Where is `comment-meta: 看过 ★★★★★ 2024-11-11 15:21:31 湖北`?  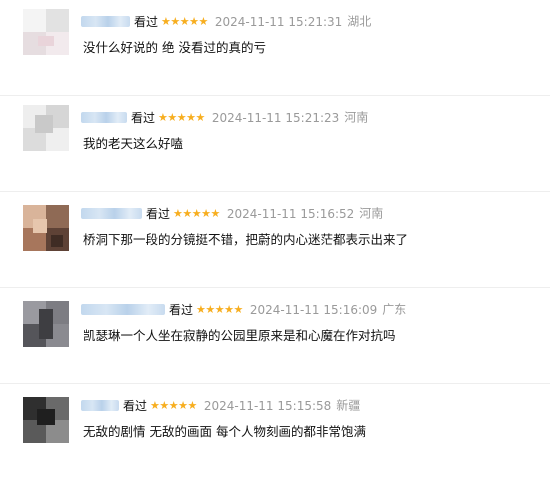
comment-meta: 看过 ★★★★★ 2024-11-11 15:21:31 湖北 is located at coordinates (226, 21).